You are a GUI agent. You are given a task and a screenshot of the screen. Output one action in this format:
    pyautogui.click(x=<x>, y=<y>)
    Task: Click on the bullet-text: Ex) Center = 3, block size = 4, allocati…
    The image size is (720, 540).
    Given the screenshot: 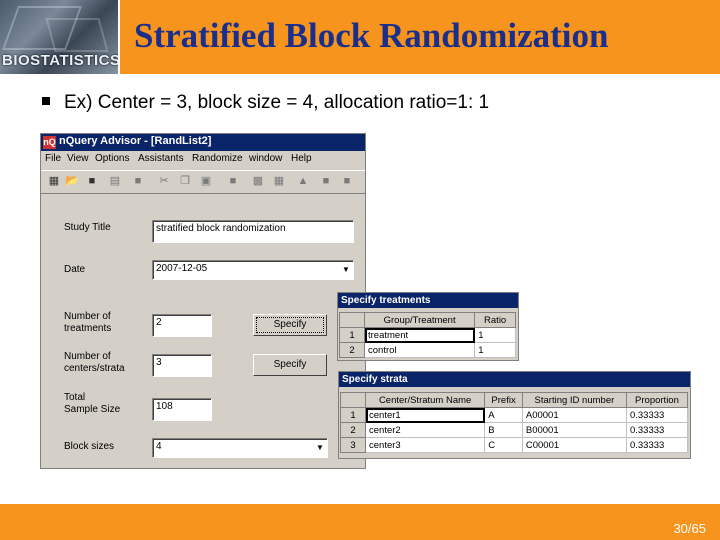 What is the action you would take?
    pyautogui.click(x=277, y=102)
    